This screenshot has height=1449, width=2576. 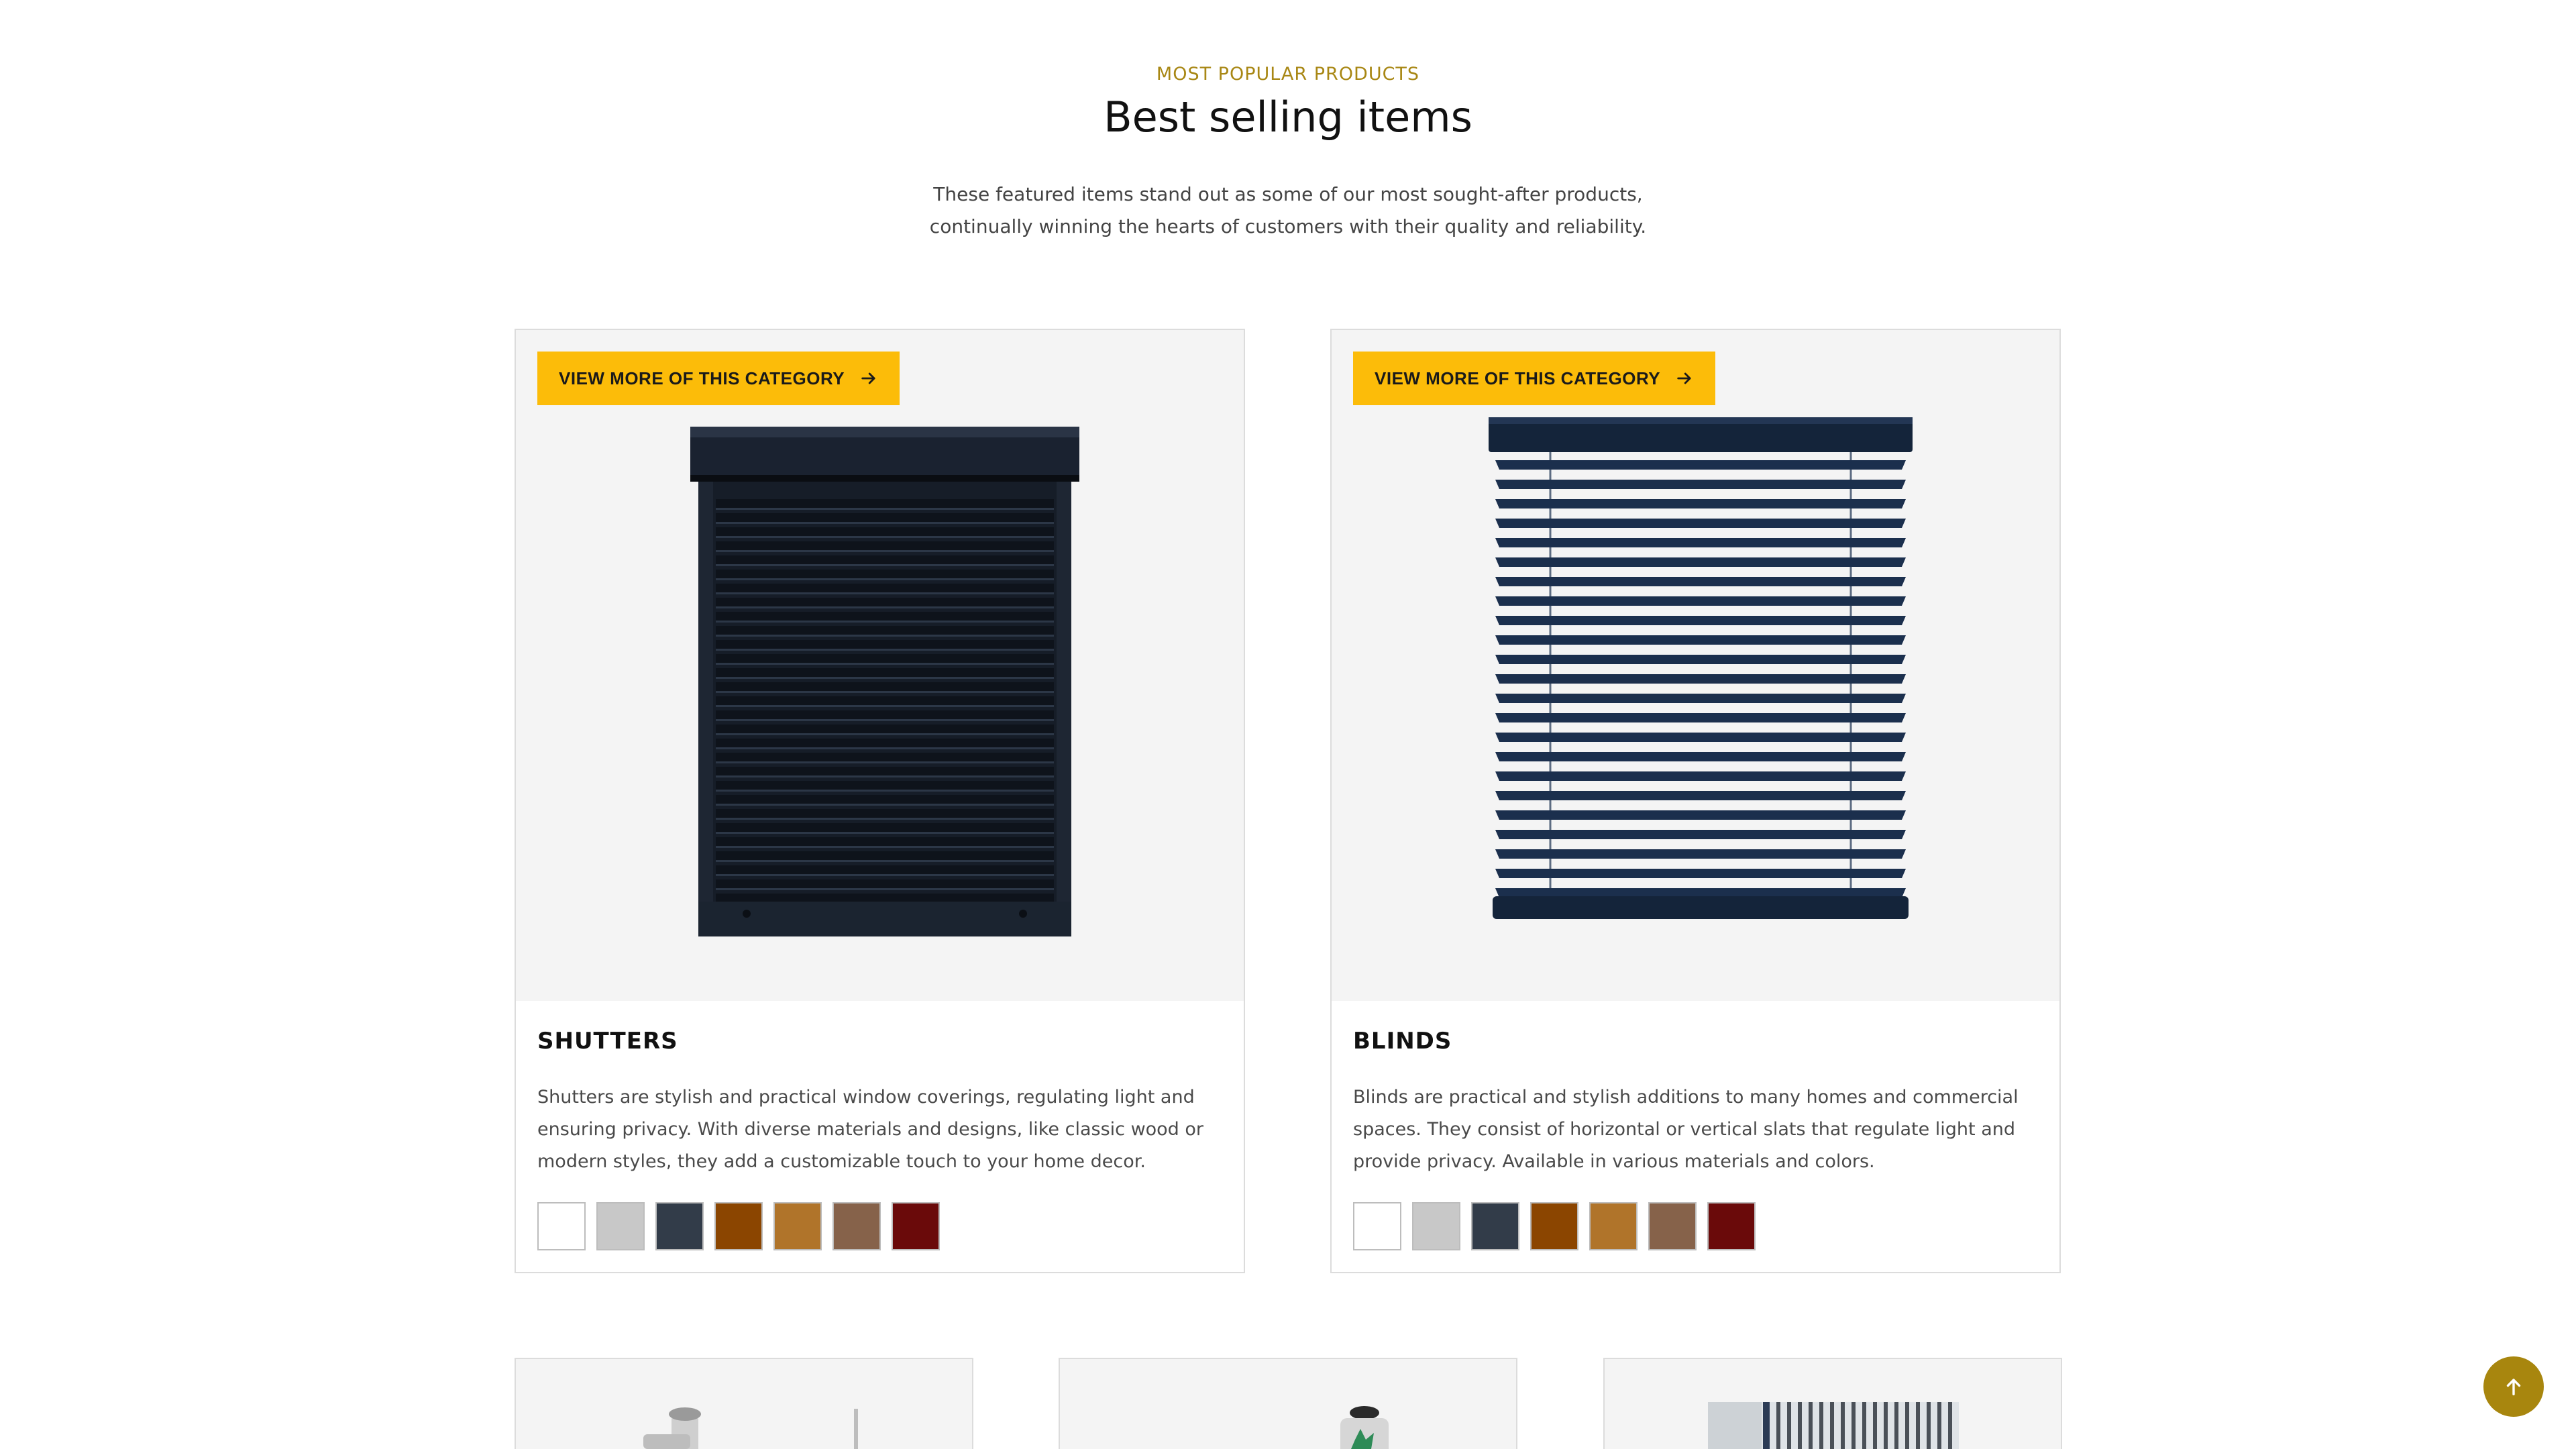 I want to click on product-title: SHUTTERS, so click(x=607, y=1041).